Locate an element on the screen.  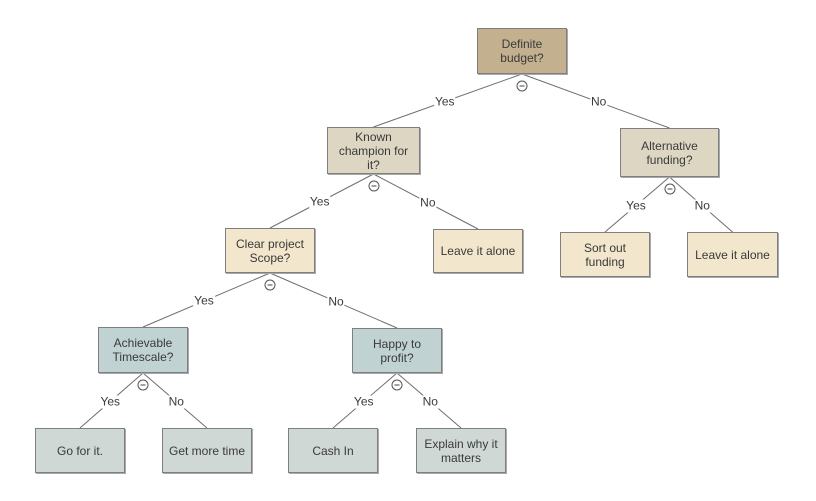
node-explain-why-it-matters: Explain why it matters is located at coordinates (461, 450).